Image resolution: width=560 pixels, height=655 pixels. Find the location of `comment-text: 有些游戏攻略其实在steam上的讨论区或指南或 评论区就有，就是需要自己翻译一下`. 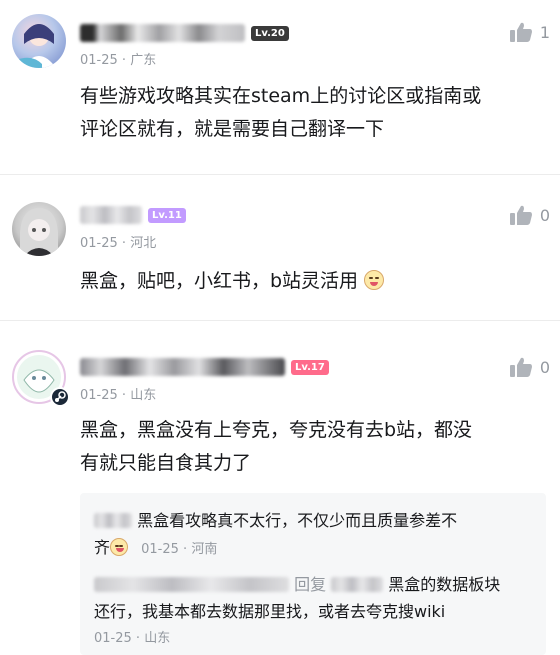

comment-text: 有些游戏攻略其实在steam上的讨论区或指南或 评论区就有，就是需要自己翻译一下 is located at coordinates (307, 113).